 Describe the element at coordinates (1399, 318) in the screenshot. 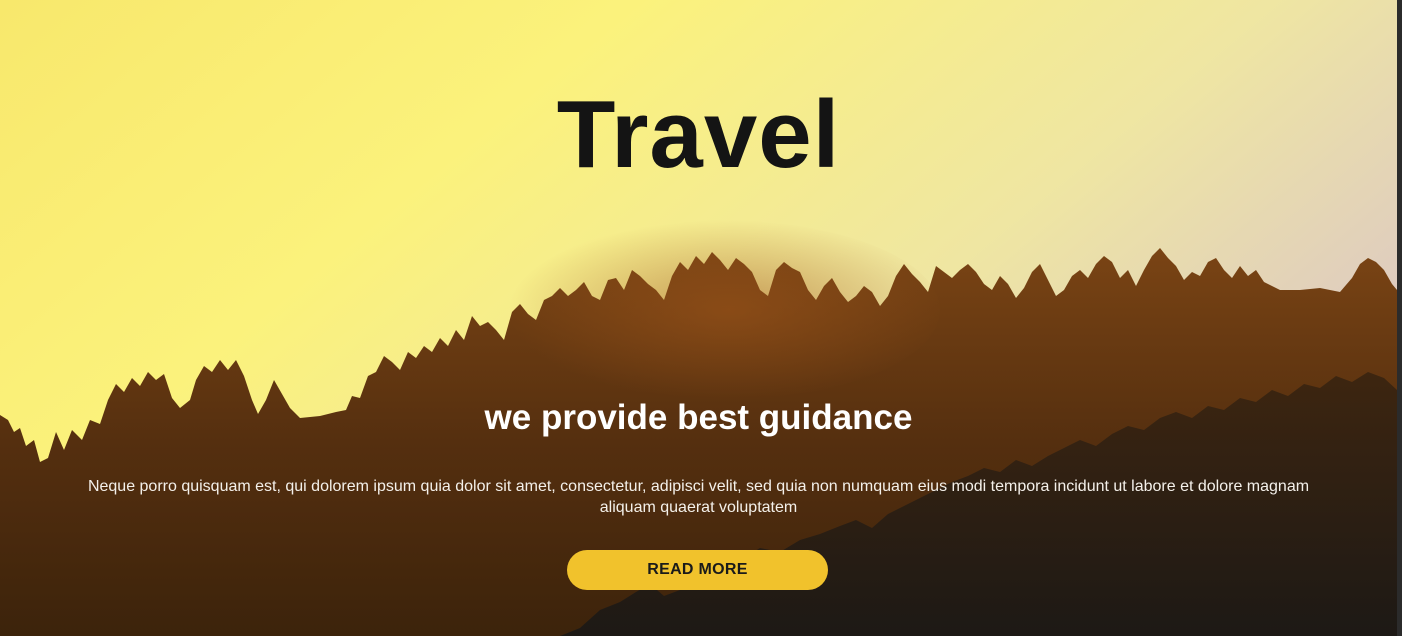

I see `page-scrollbar` at that location.